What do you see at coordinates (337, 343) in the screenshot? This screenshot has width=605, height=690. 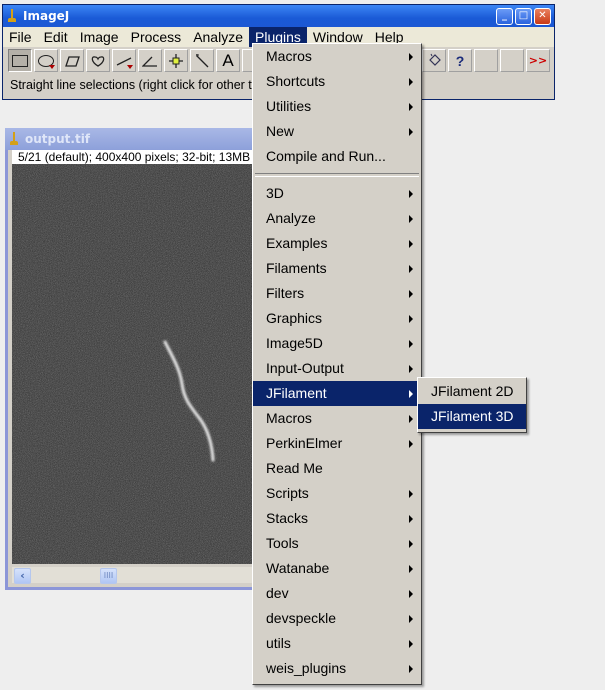 I see `plugins-menu-item-image5d: Image5D` at bounding box center [337, 343].